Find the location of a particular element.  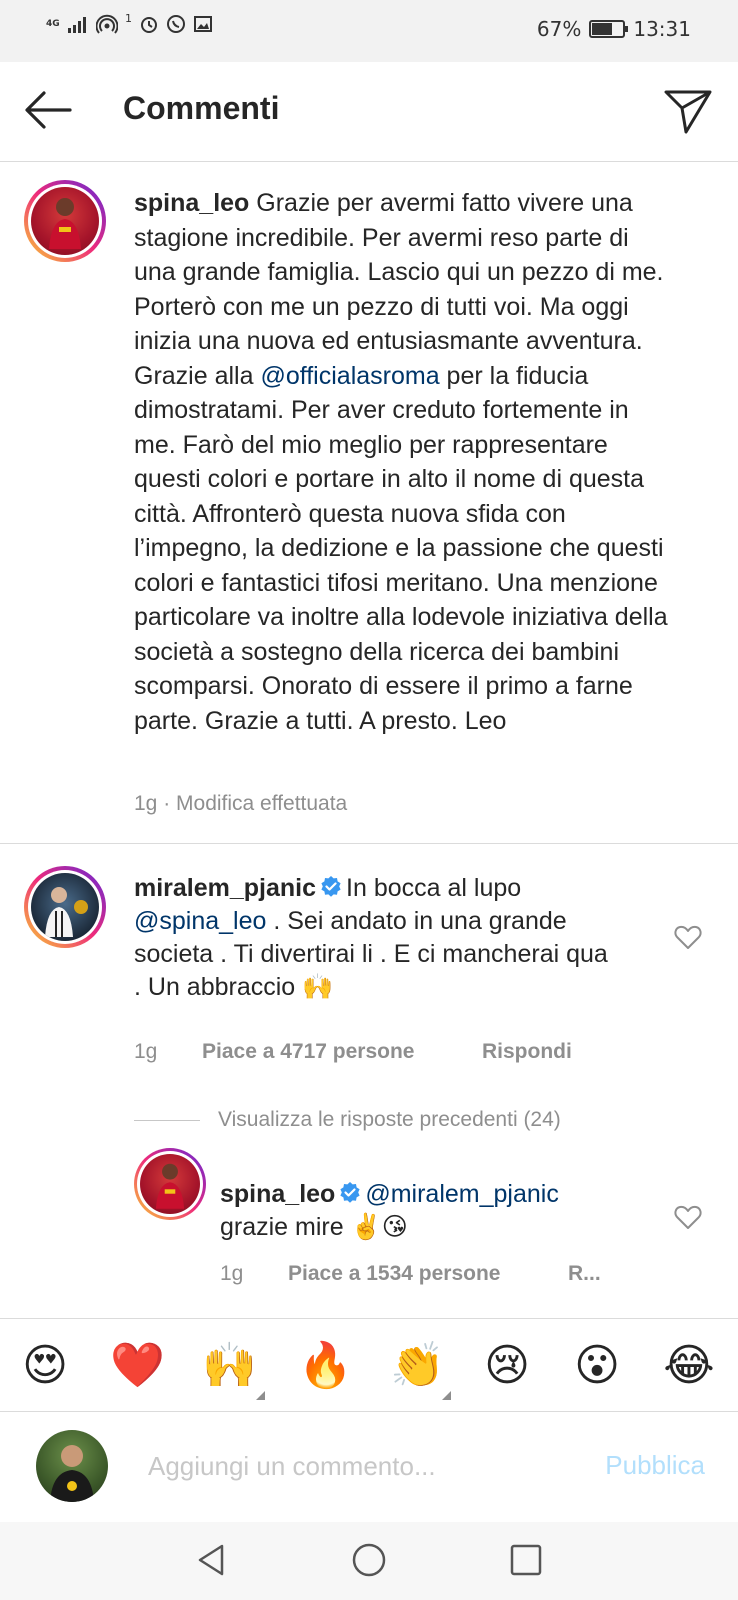

gallery-icon is located at coordinates (203, 24).